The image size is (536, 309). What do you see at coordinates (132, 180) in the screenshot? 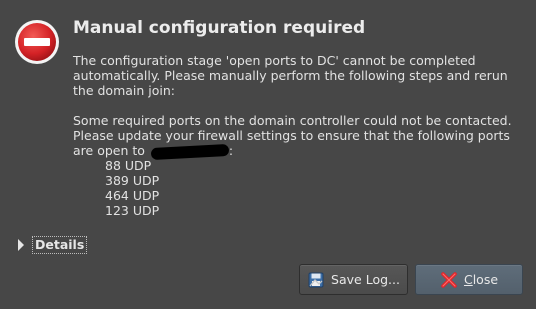
I see `port-item: 389 UDP` at bounding box center [132, 180].